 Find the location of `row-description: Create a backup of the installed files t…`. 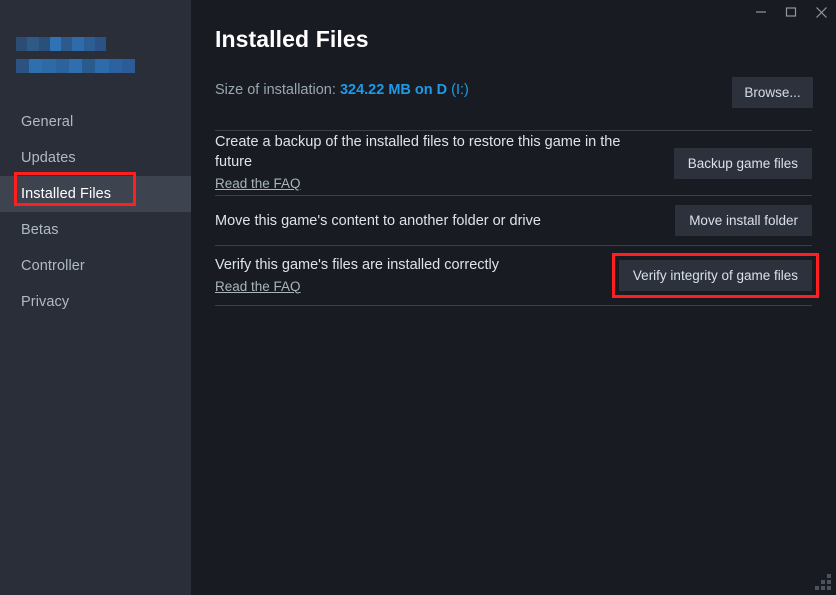

row-description: Create a backup of the installed files t… is located at coordinates (418, 152).